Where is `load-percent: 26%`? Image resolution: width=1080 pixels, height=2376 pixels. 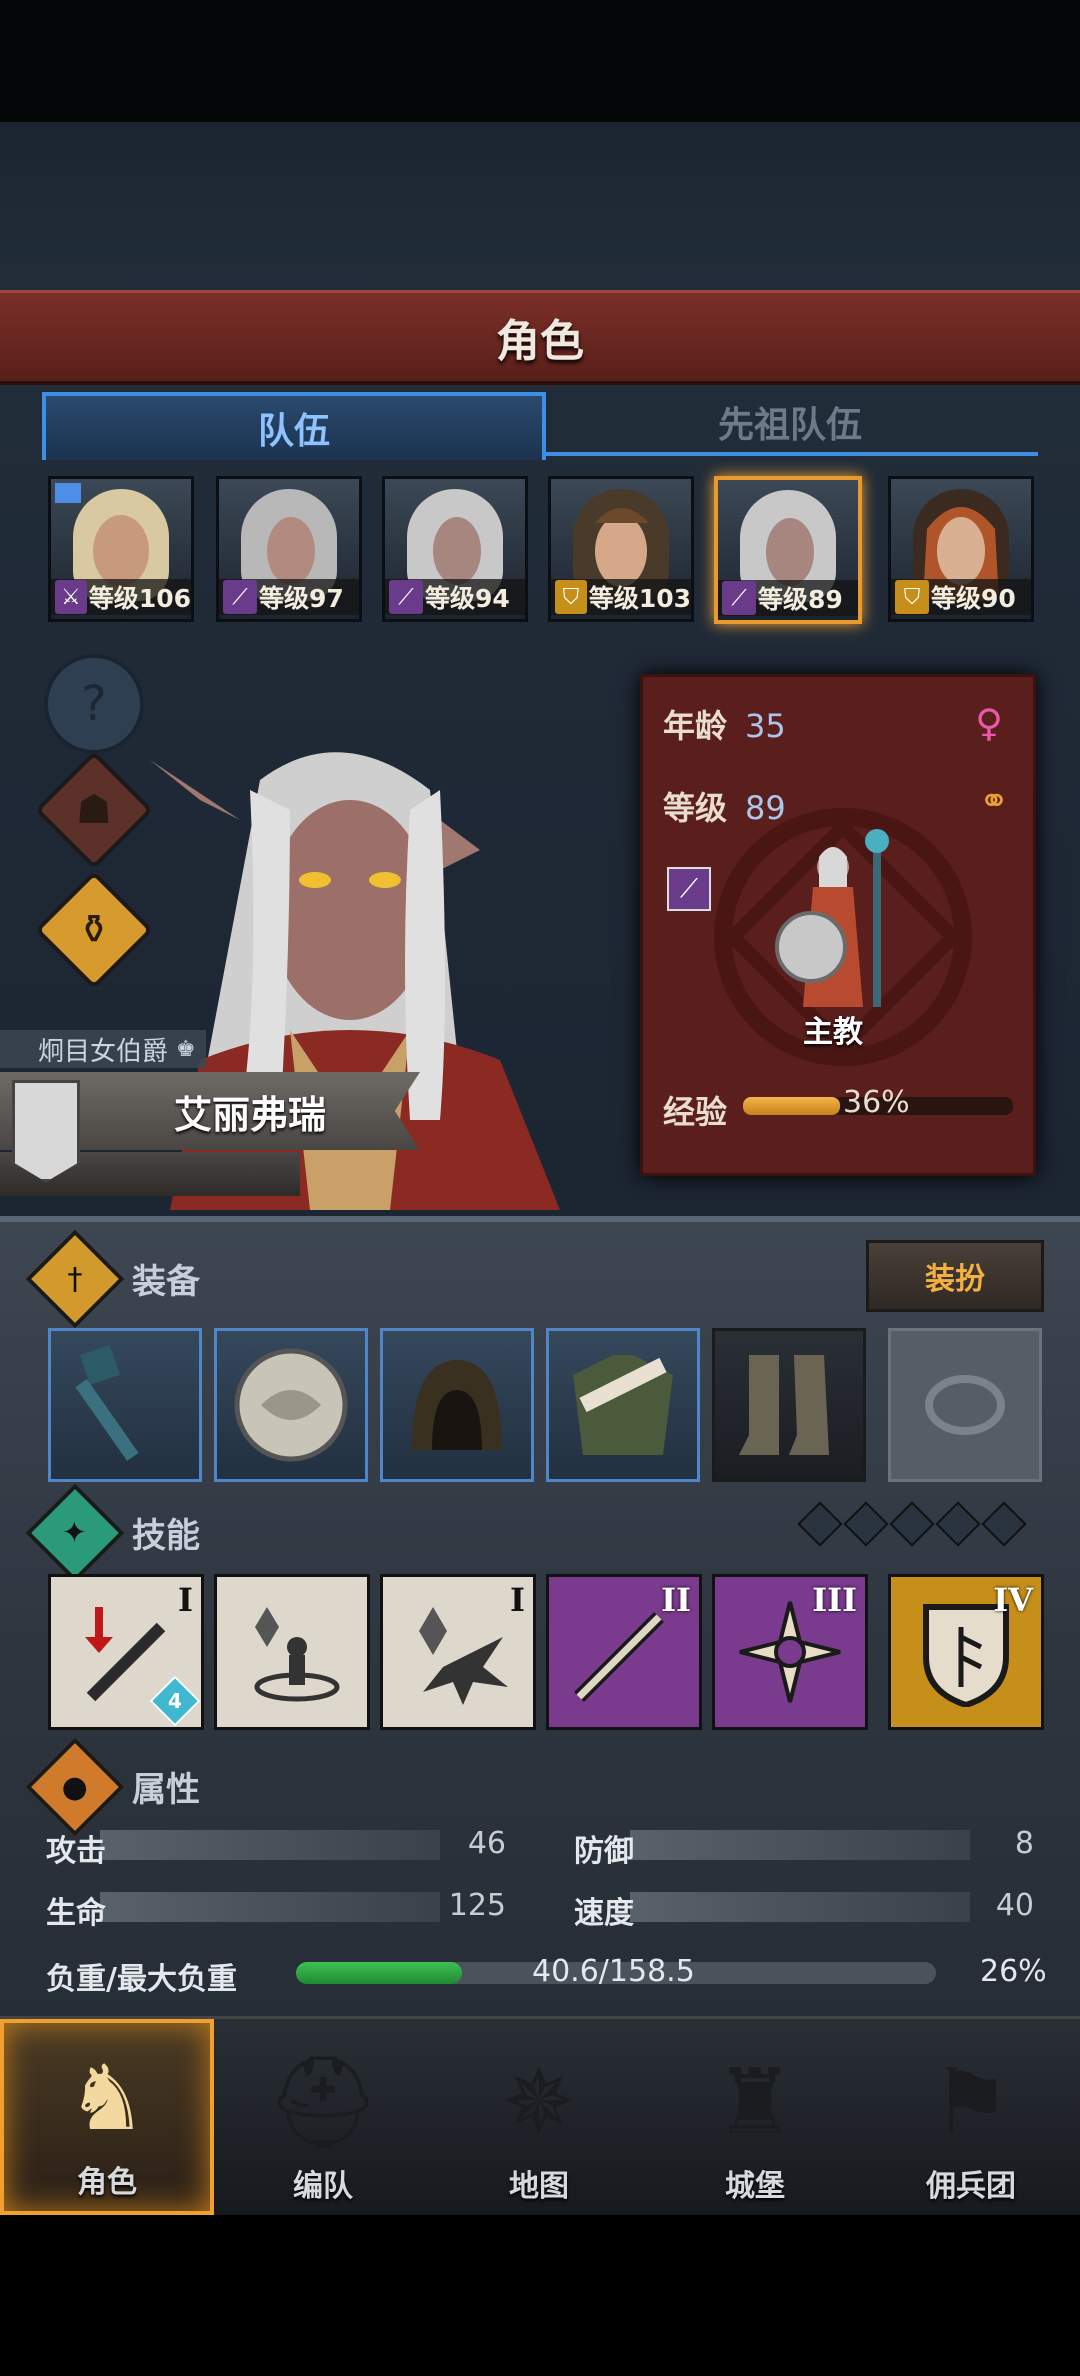 load-percent: 26% is located at coordinates (1013, 1971).